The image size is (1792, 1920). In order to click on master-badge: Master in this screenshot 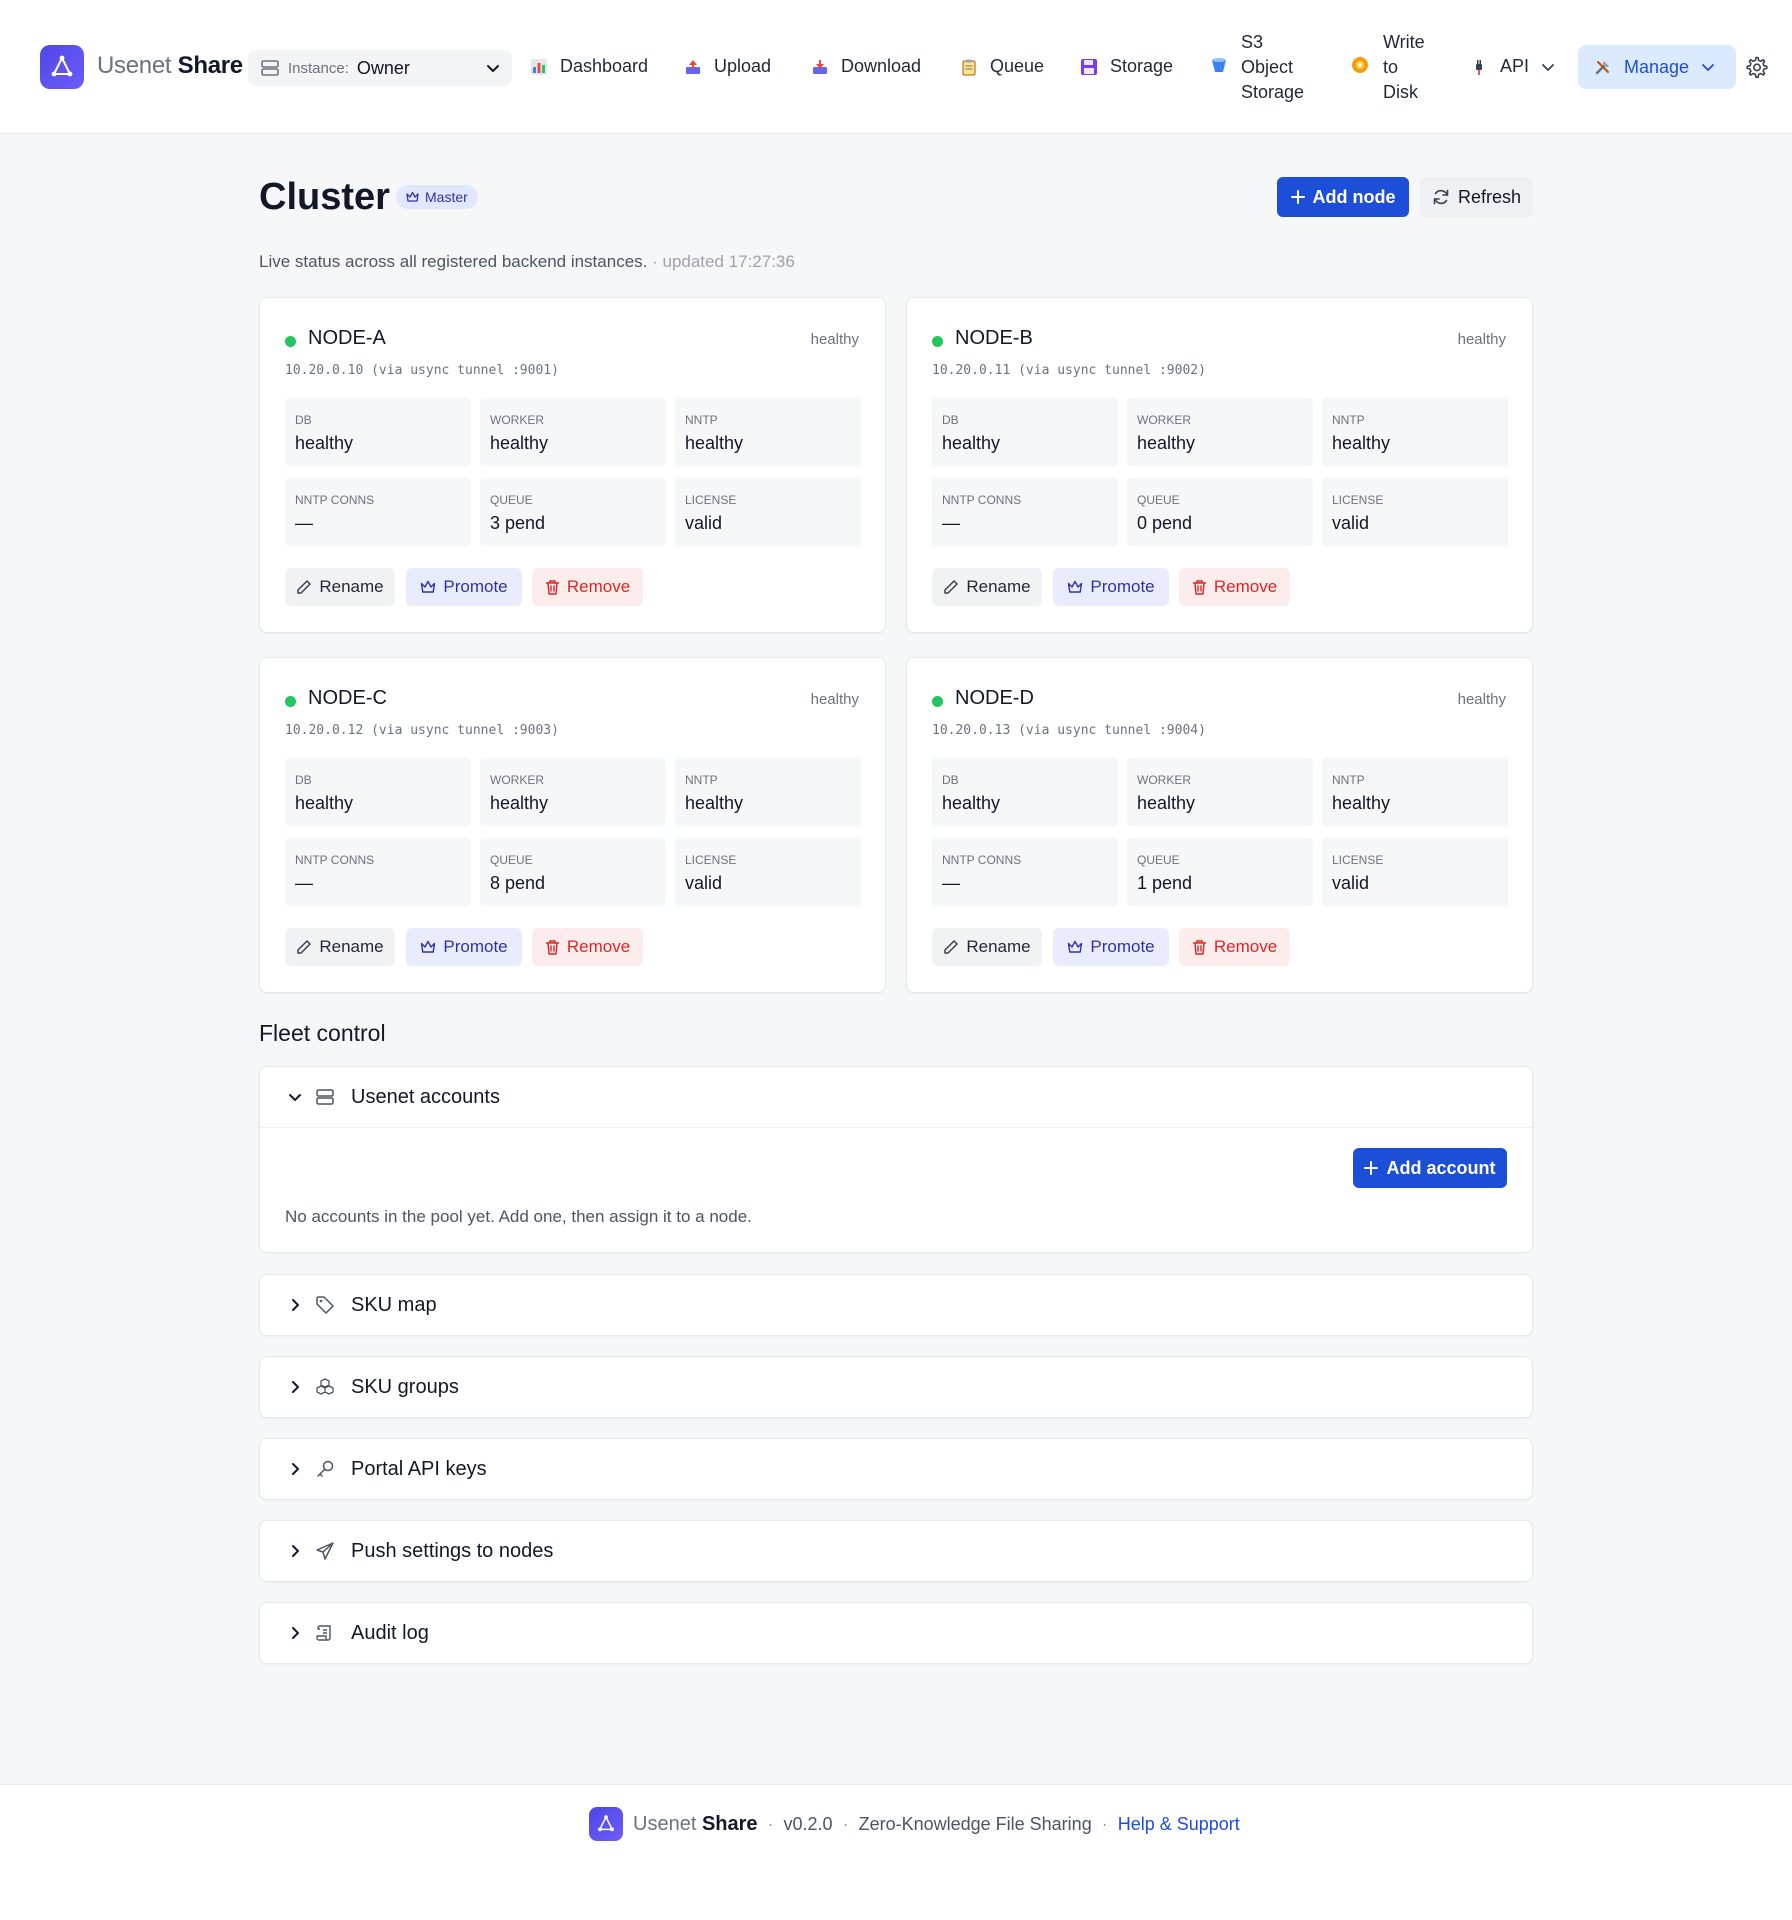, I will do `click(437, 197)`.